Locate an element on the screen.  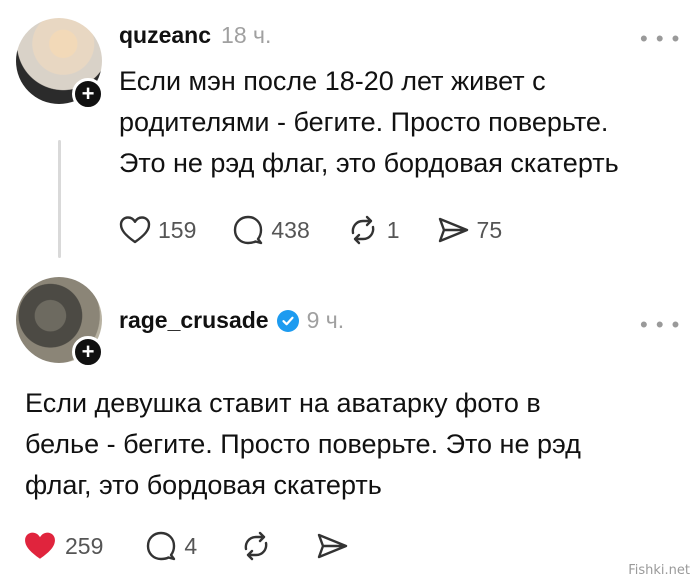
share-button is located at coordinates (332, 546).